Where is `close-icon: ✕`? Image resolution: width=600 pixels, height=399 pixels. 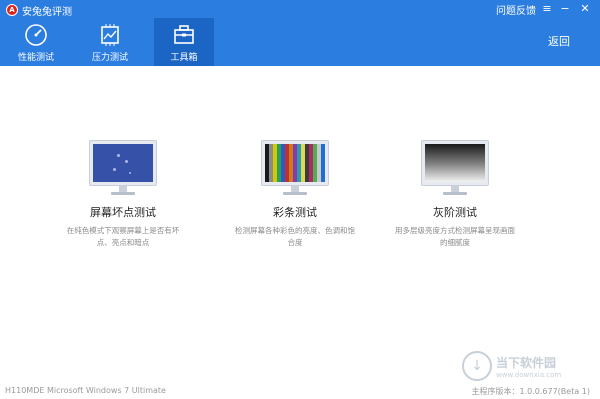 close-icon: ✕ is located at coordinates (585, 9).